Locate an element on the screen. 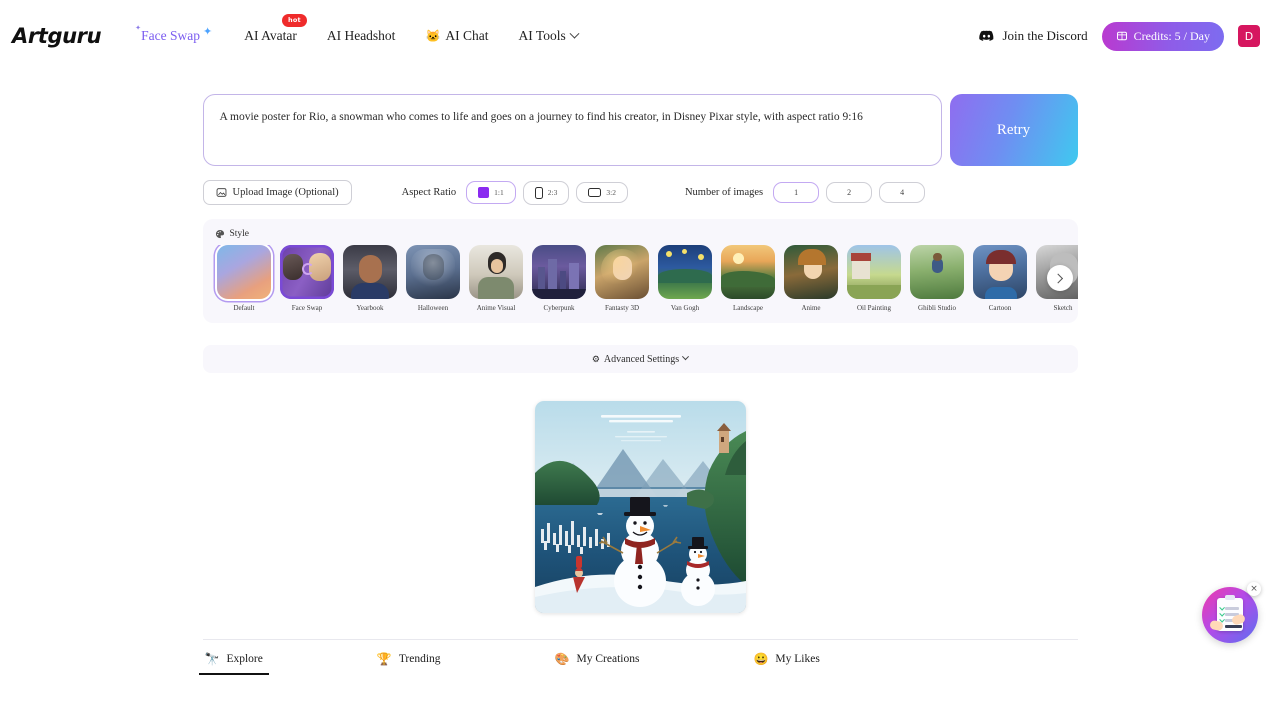  nav-item-ai-headshot: AI Headshot is located at coordinates (361, 36).